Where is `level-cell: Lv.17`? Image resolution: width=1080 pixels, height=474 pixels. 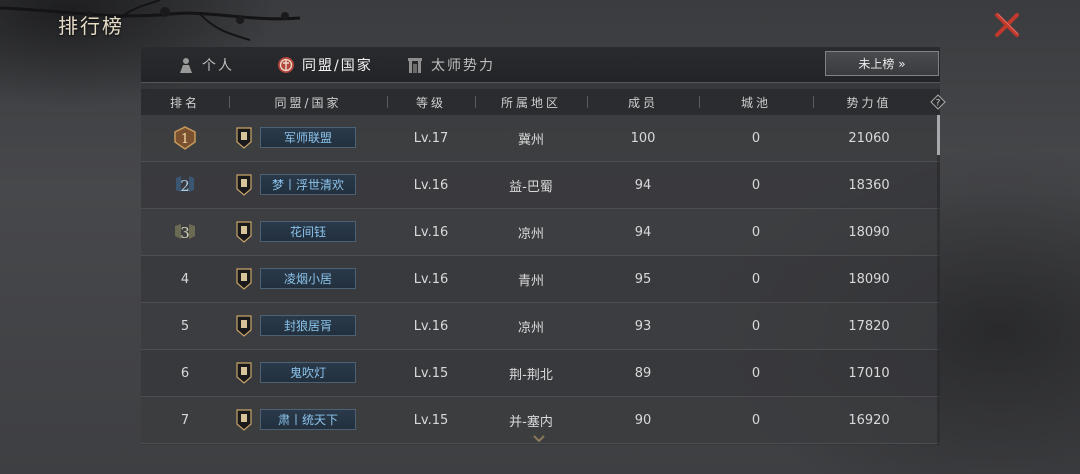 level-cell: Lv.17 is located at coordinates (431, 138).